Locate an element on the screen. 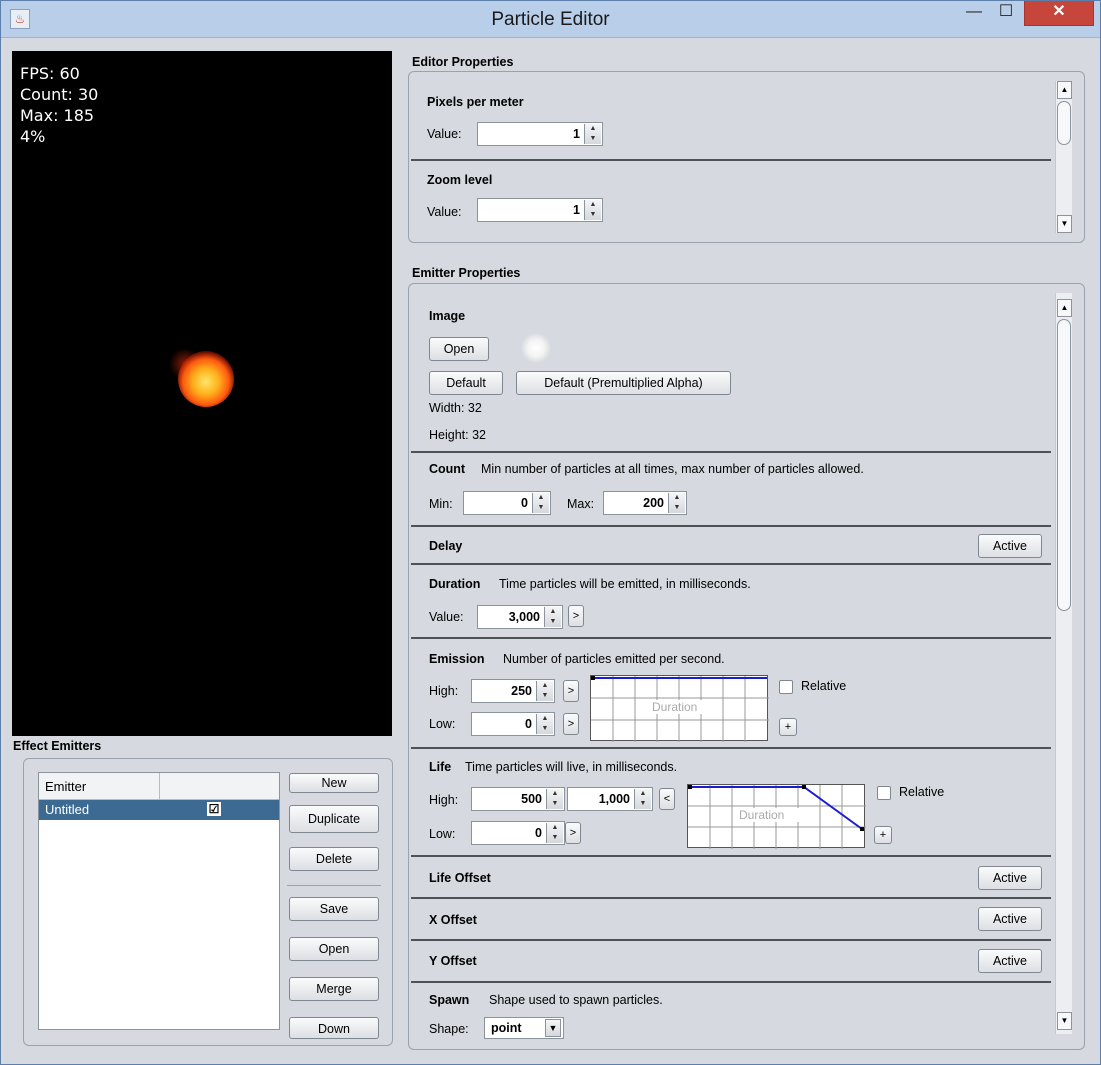  count-min-spinner: 0 ▲ ▼ is located at coordinates (507, 503).